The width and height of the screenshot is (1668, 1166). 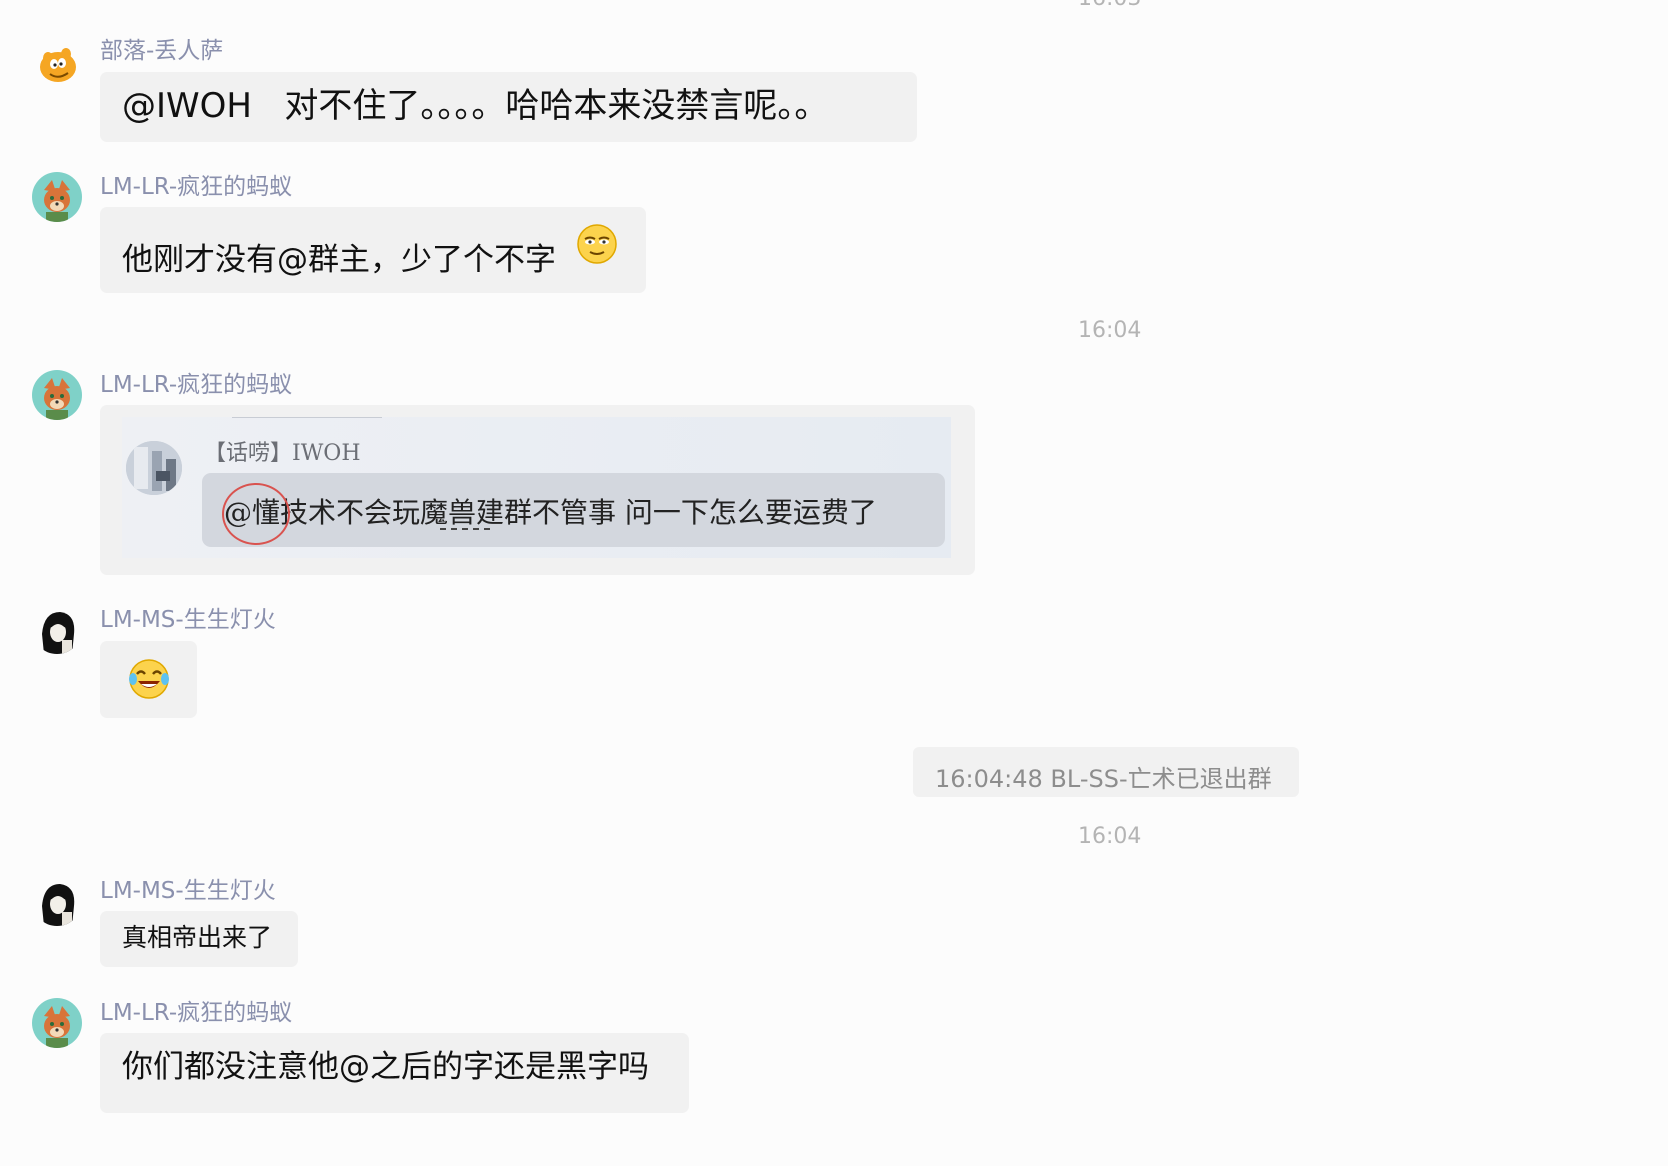 What do you see at coordinates (282, 453) in the screenshot?
I see `quoted-sender: 【话唠】IWOH` at bounding box center [282, 453].